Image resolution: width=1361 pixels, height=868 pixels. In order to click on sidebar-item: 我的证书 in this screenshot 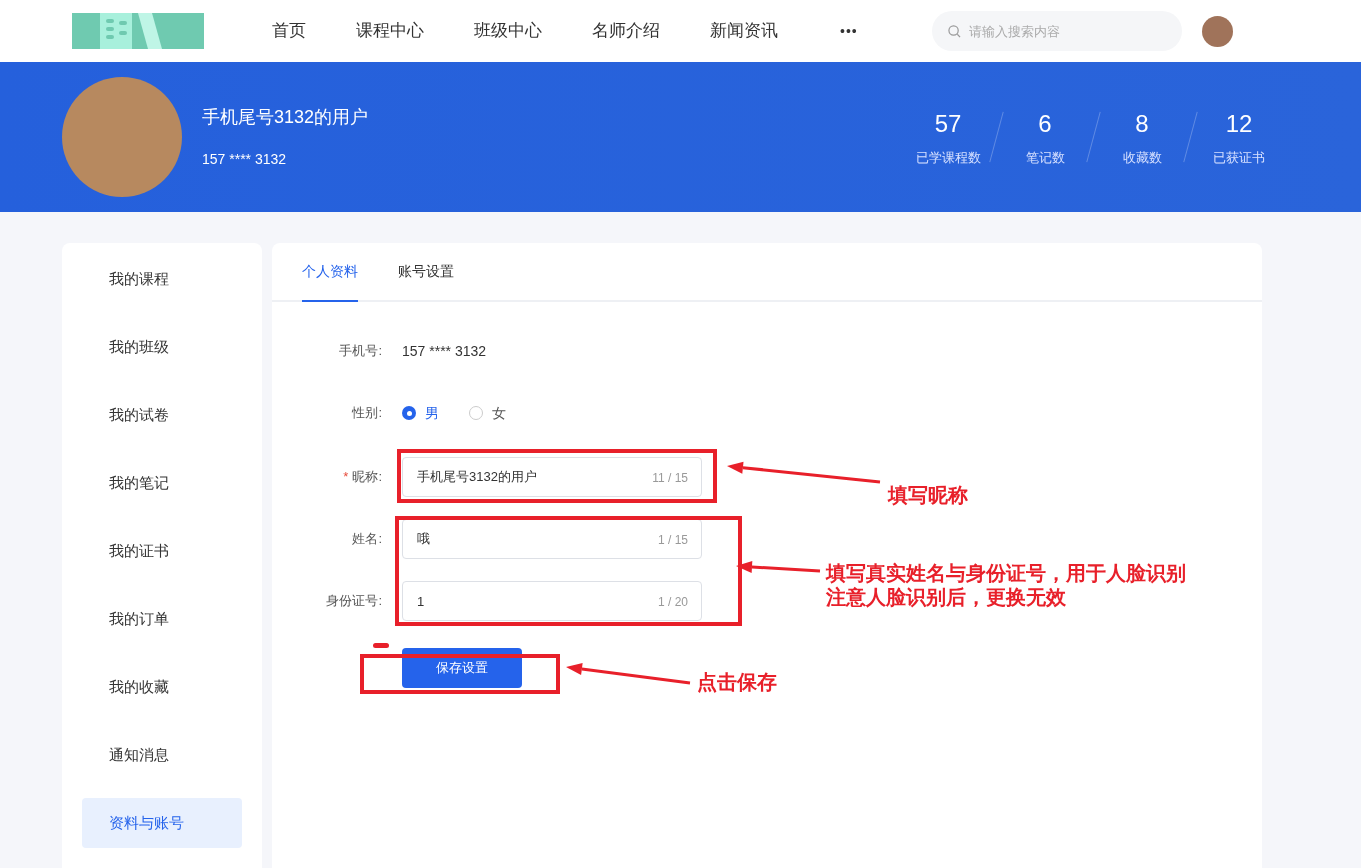, I will do `click(162, 551)`.